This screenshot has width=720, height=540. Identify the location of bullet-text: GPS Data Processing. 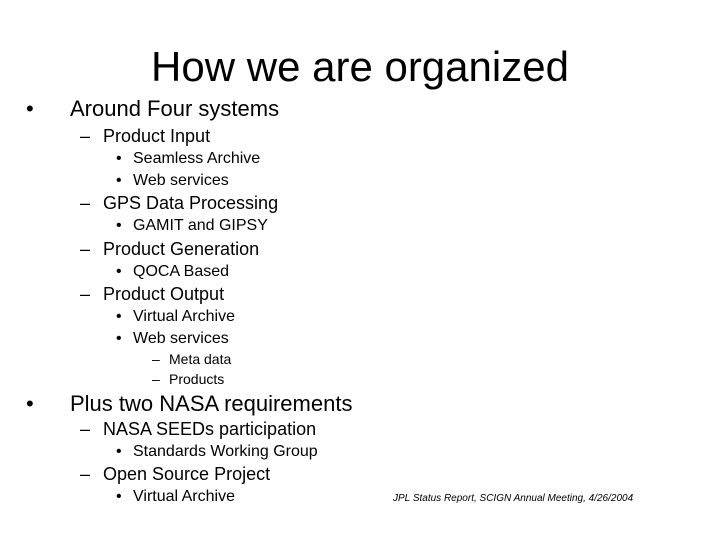
(191, 203).